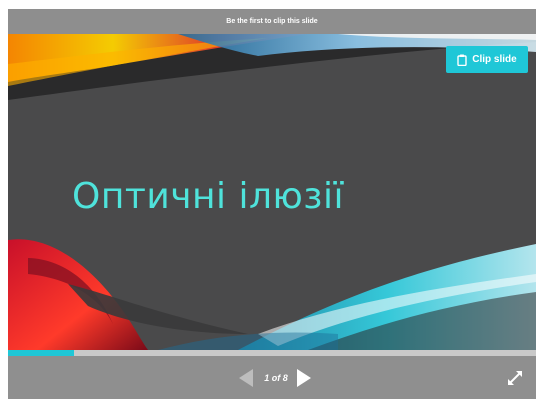 This screenshot has height=399, width=538. What do you see at coordinates (462, 60) in the screenshot?
I see `clipboard-icon` at bounding box center [462, 60].